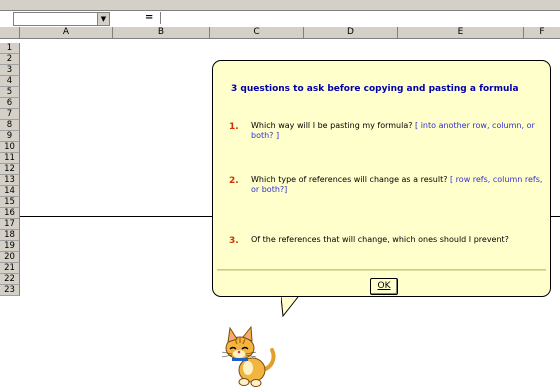 The image size is (560, 392). Describe the element at coordinates (10, 48) in the screenshot. I see `row-header: 1` at that location.